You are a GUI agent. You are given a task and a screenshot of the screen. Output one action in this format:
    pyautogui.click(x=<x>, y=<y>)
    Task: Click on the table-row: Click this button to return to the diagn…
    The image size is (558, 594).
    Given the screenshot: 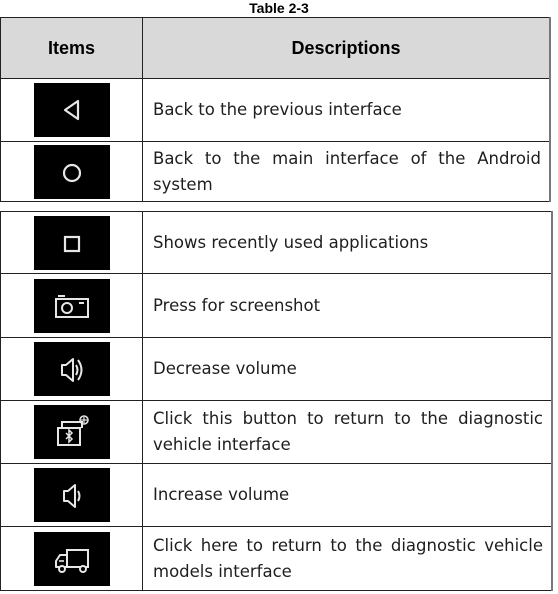 What is the action you would take?
    pyautogui.click(x=276, y=432)
    